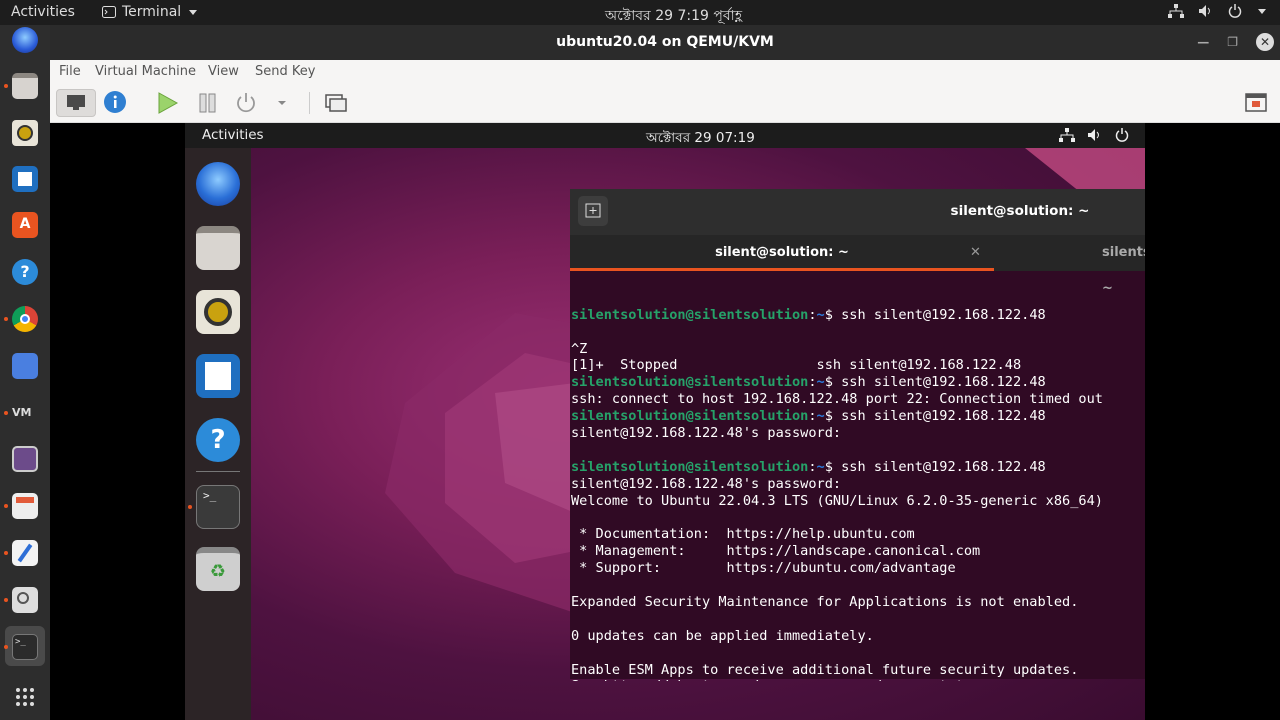 This screenshot has width=1280, height=720. Describe the element at coordinates (25, 225) in the screenshot. I see `software-icon: A` at that location.